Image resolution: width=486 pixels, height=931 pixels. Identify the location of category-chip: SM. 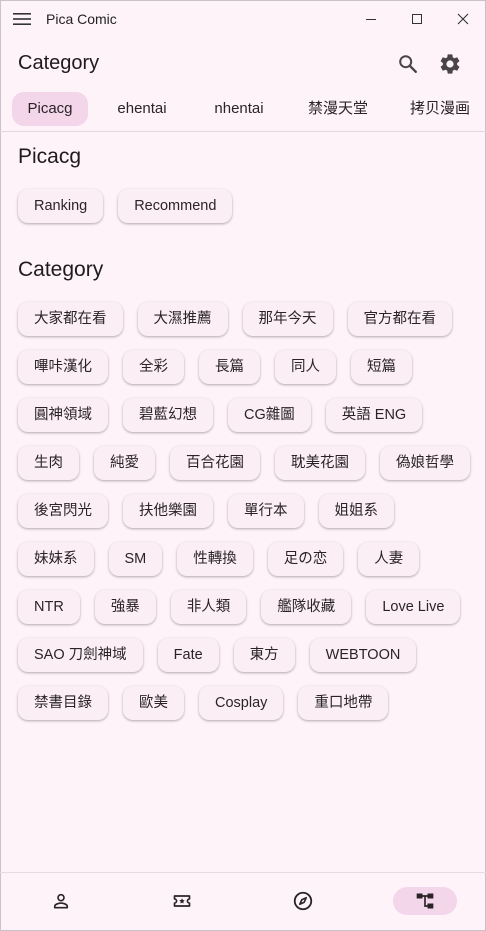
(135, 559).